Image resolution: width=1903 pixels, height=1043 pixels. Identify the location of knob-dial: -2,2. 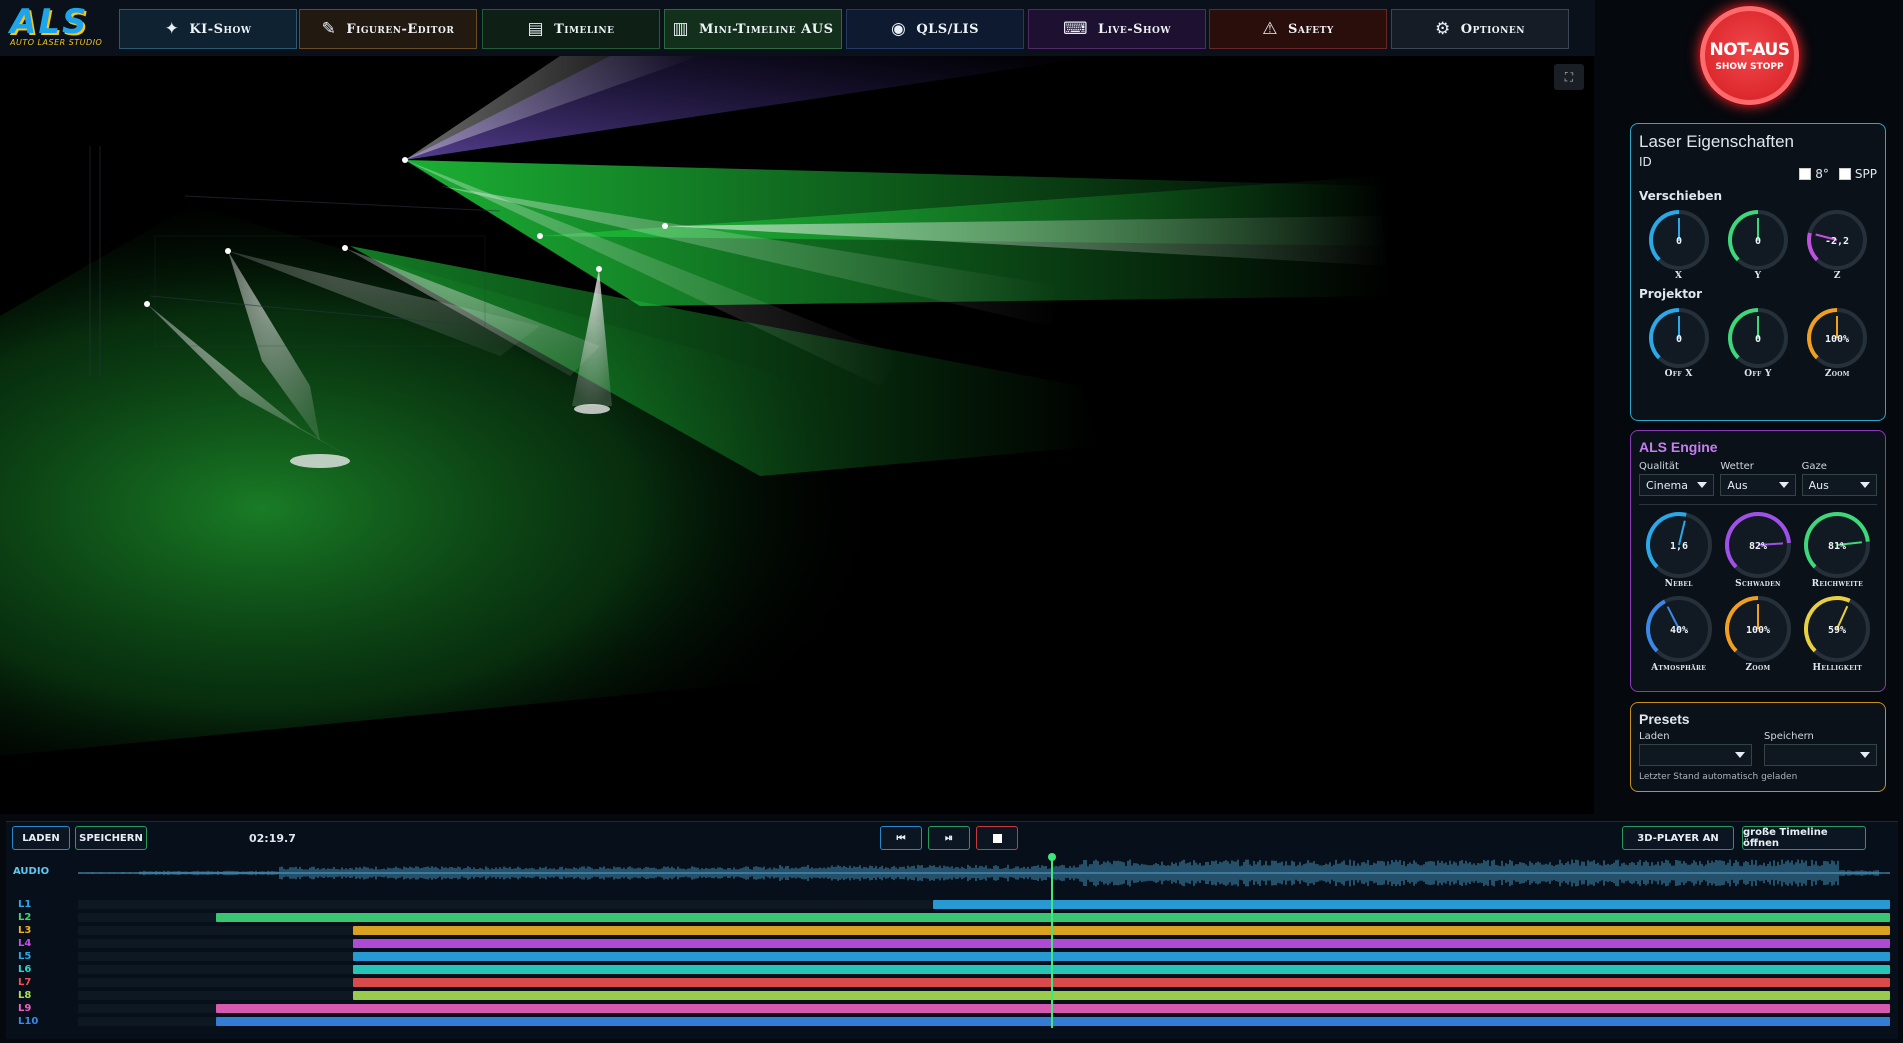
(1837, 240).